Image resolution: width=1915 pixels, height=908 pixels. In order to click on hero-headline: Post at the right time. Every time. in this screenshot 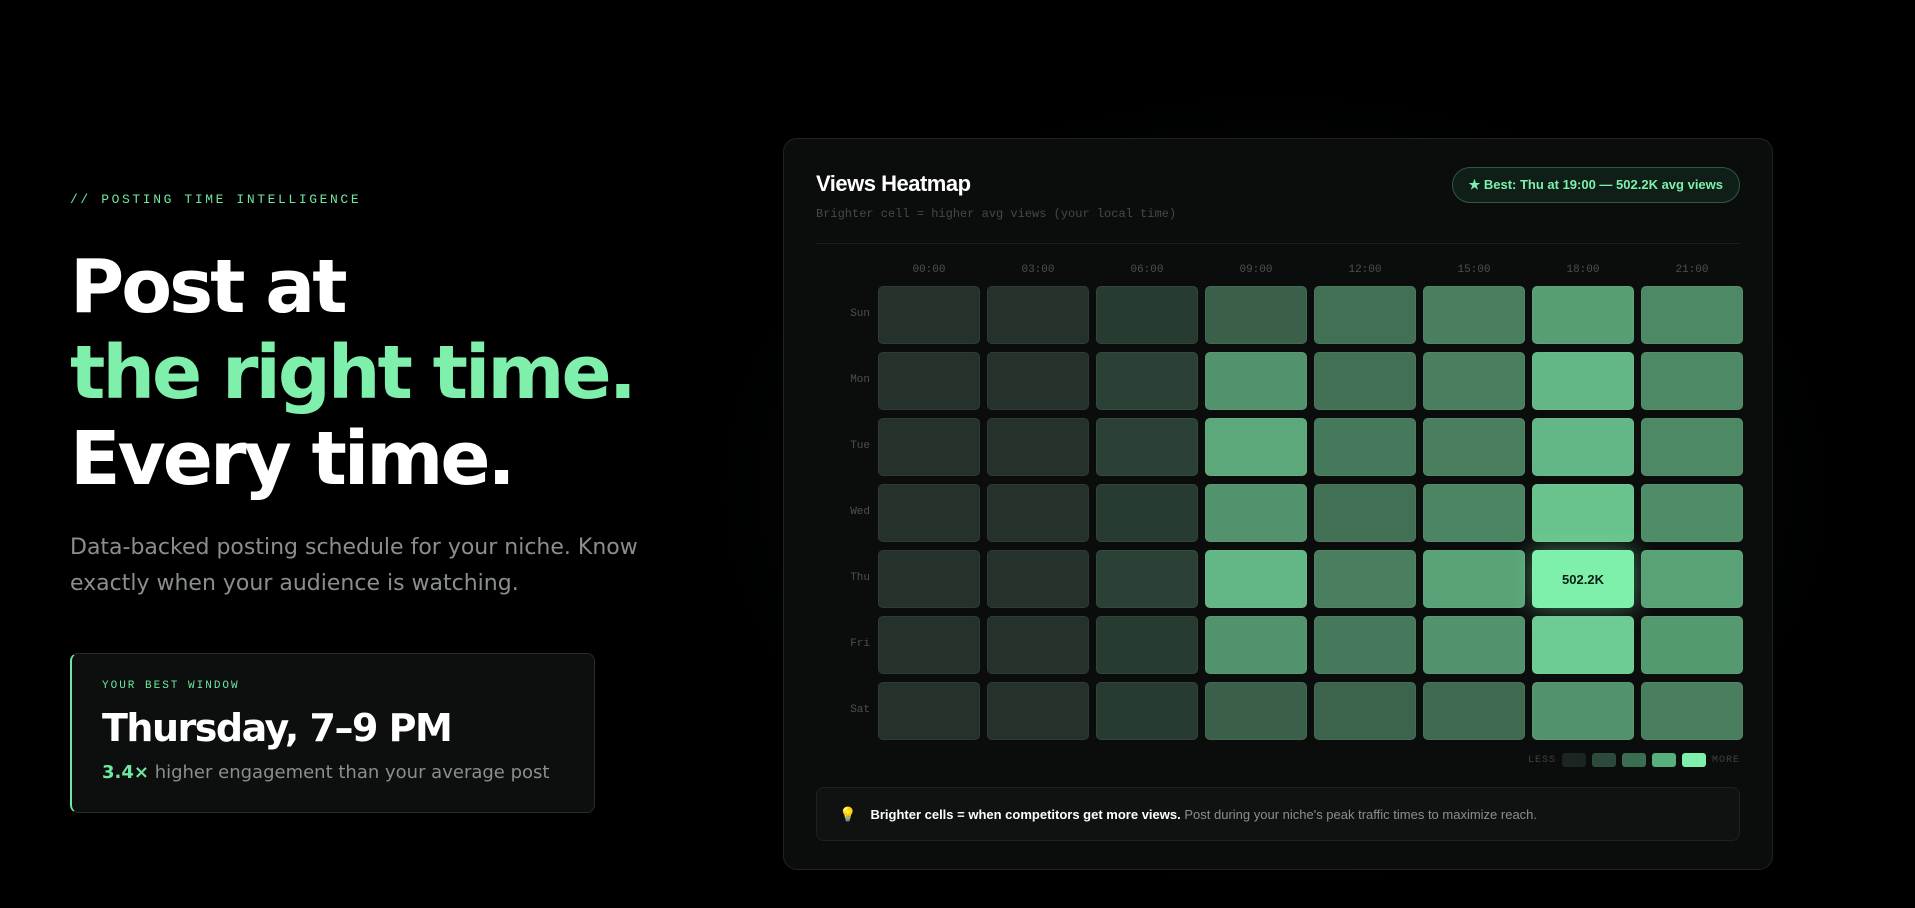, I will do `click(353, 373)`.